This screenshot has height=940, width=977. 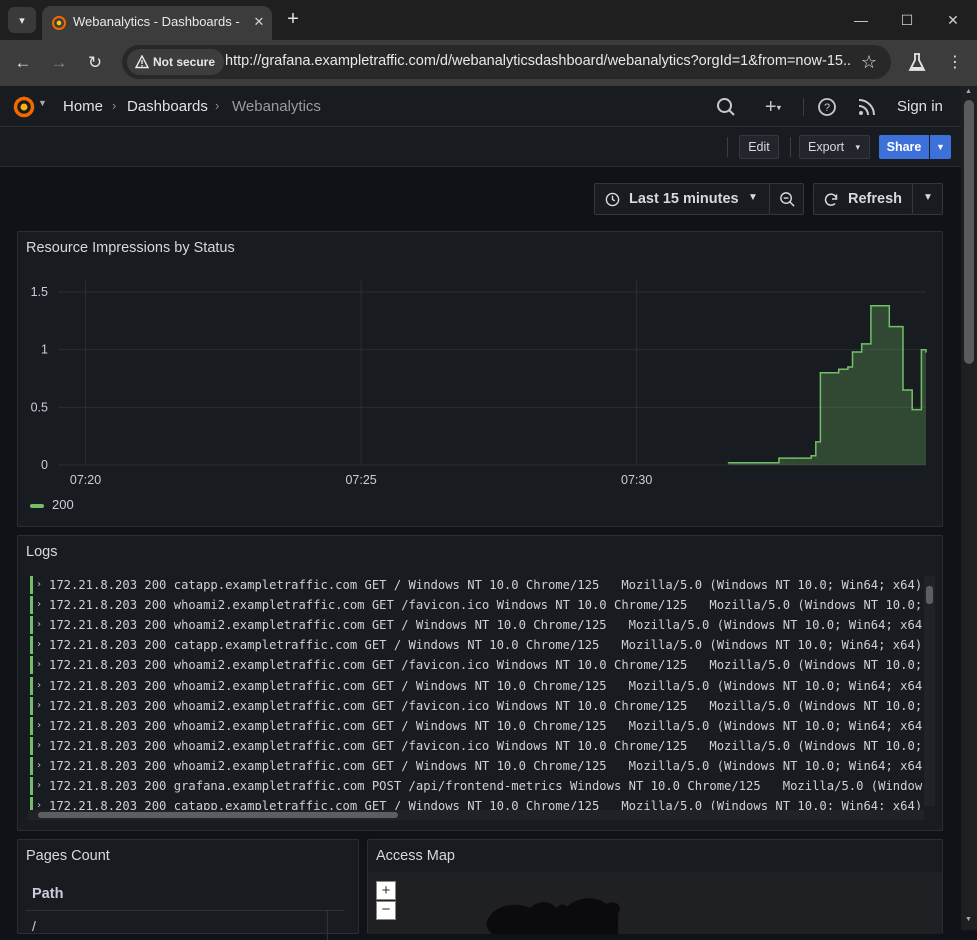 What do you see at coordinates (861, 20) in the screenshot?
I see `minimize-icon: —` at bounding box center [861, 20].